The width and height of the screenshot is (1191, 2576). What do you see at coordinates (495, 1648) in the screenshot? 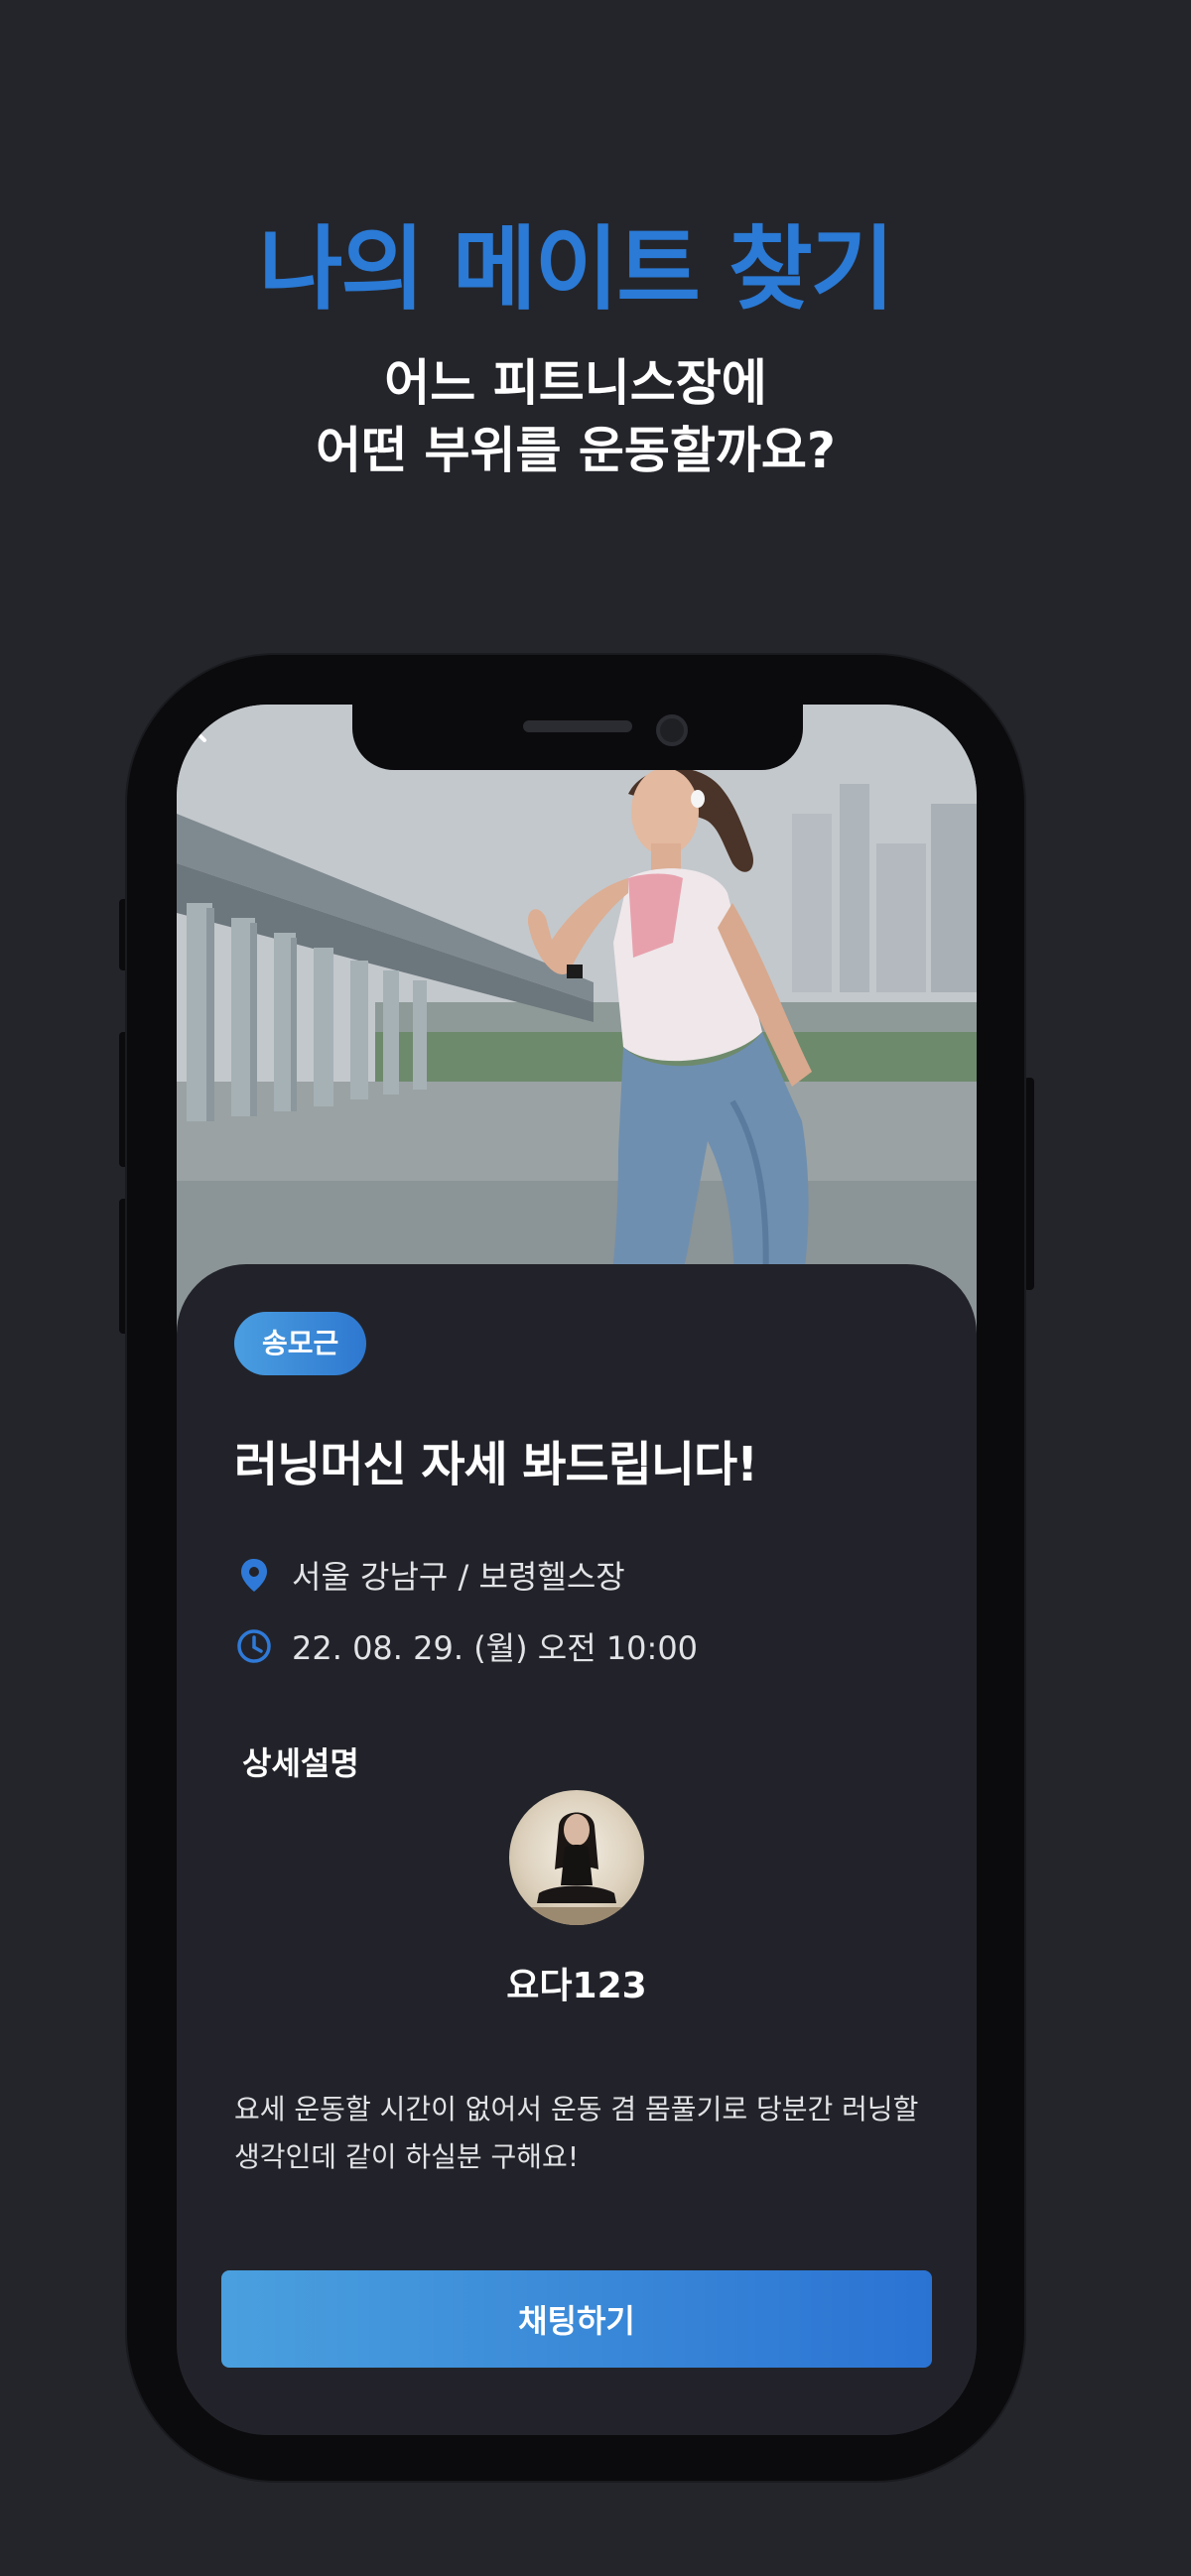
I see `datetime-text: 22. 08. 29. (월) 오전 10:00` at bounding box center [495, 1648].